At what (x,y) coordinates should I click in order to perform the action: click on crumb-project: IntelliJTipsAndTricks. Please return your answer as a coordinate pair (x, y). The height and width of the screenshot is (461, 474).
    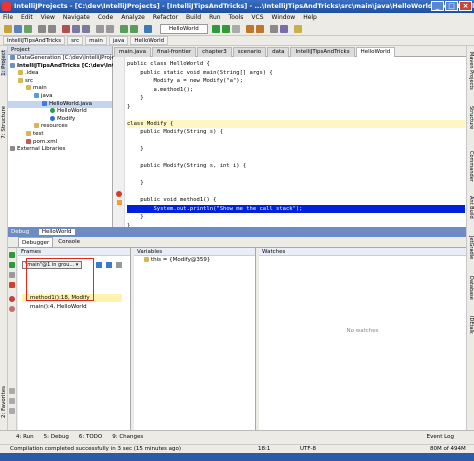
    Looking at the image, I should click on (34, 40).